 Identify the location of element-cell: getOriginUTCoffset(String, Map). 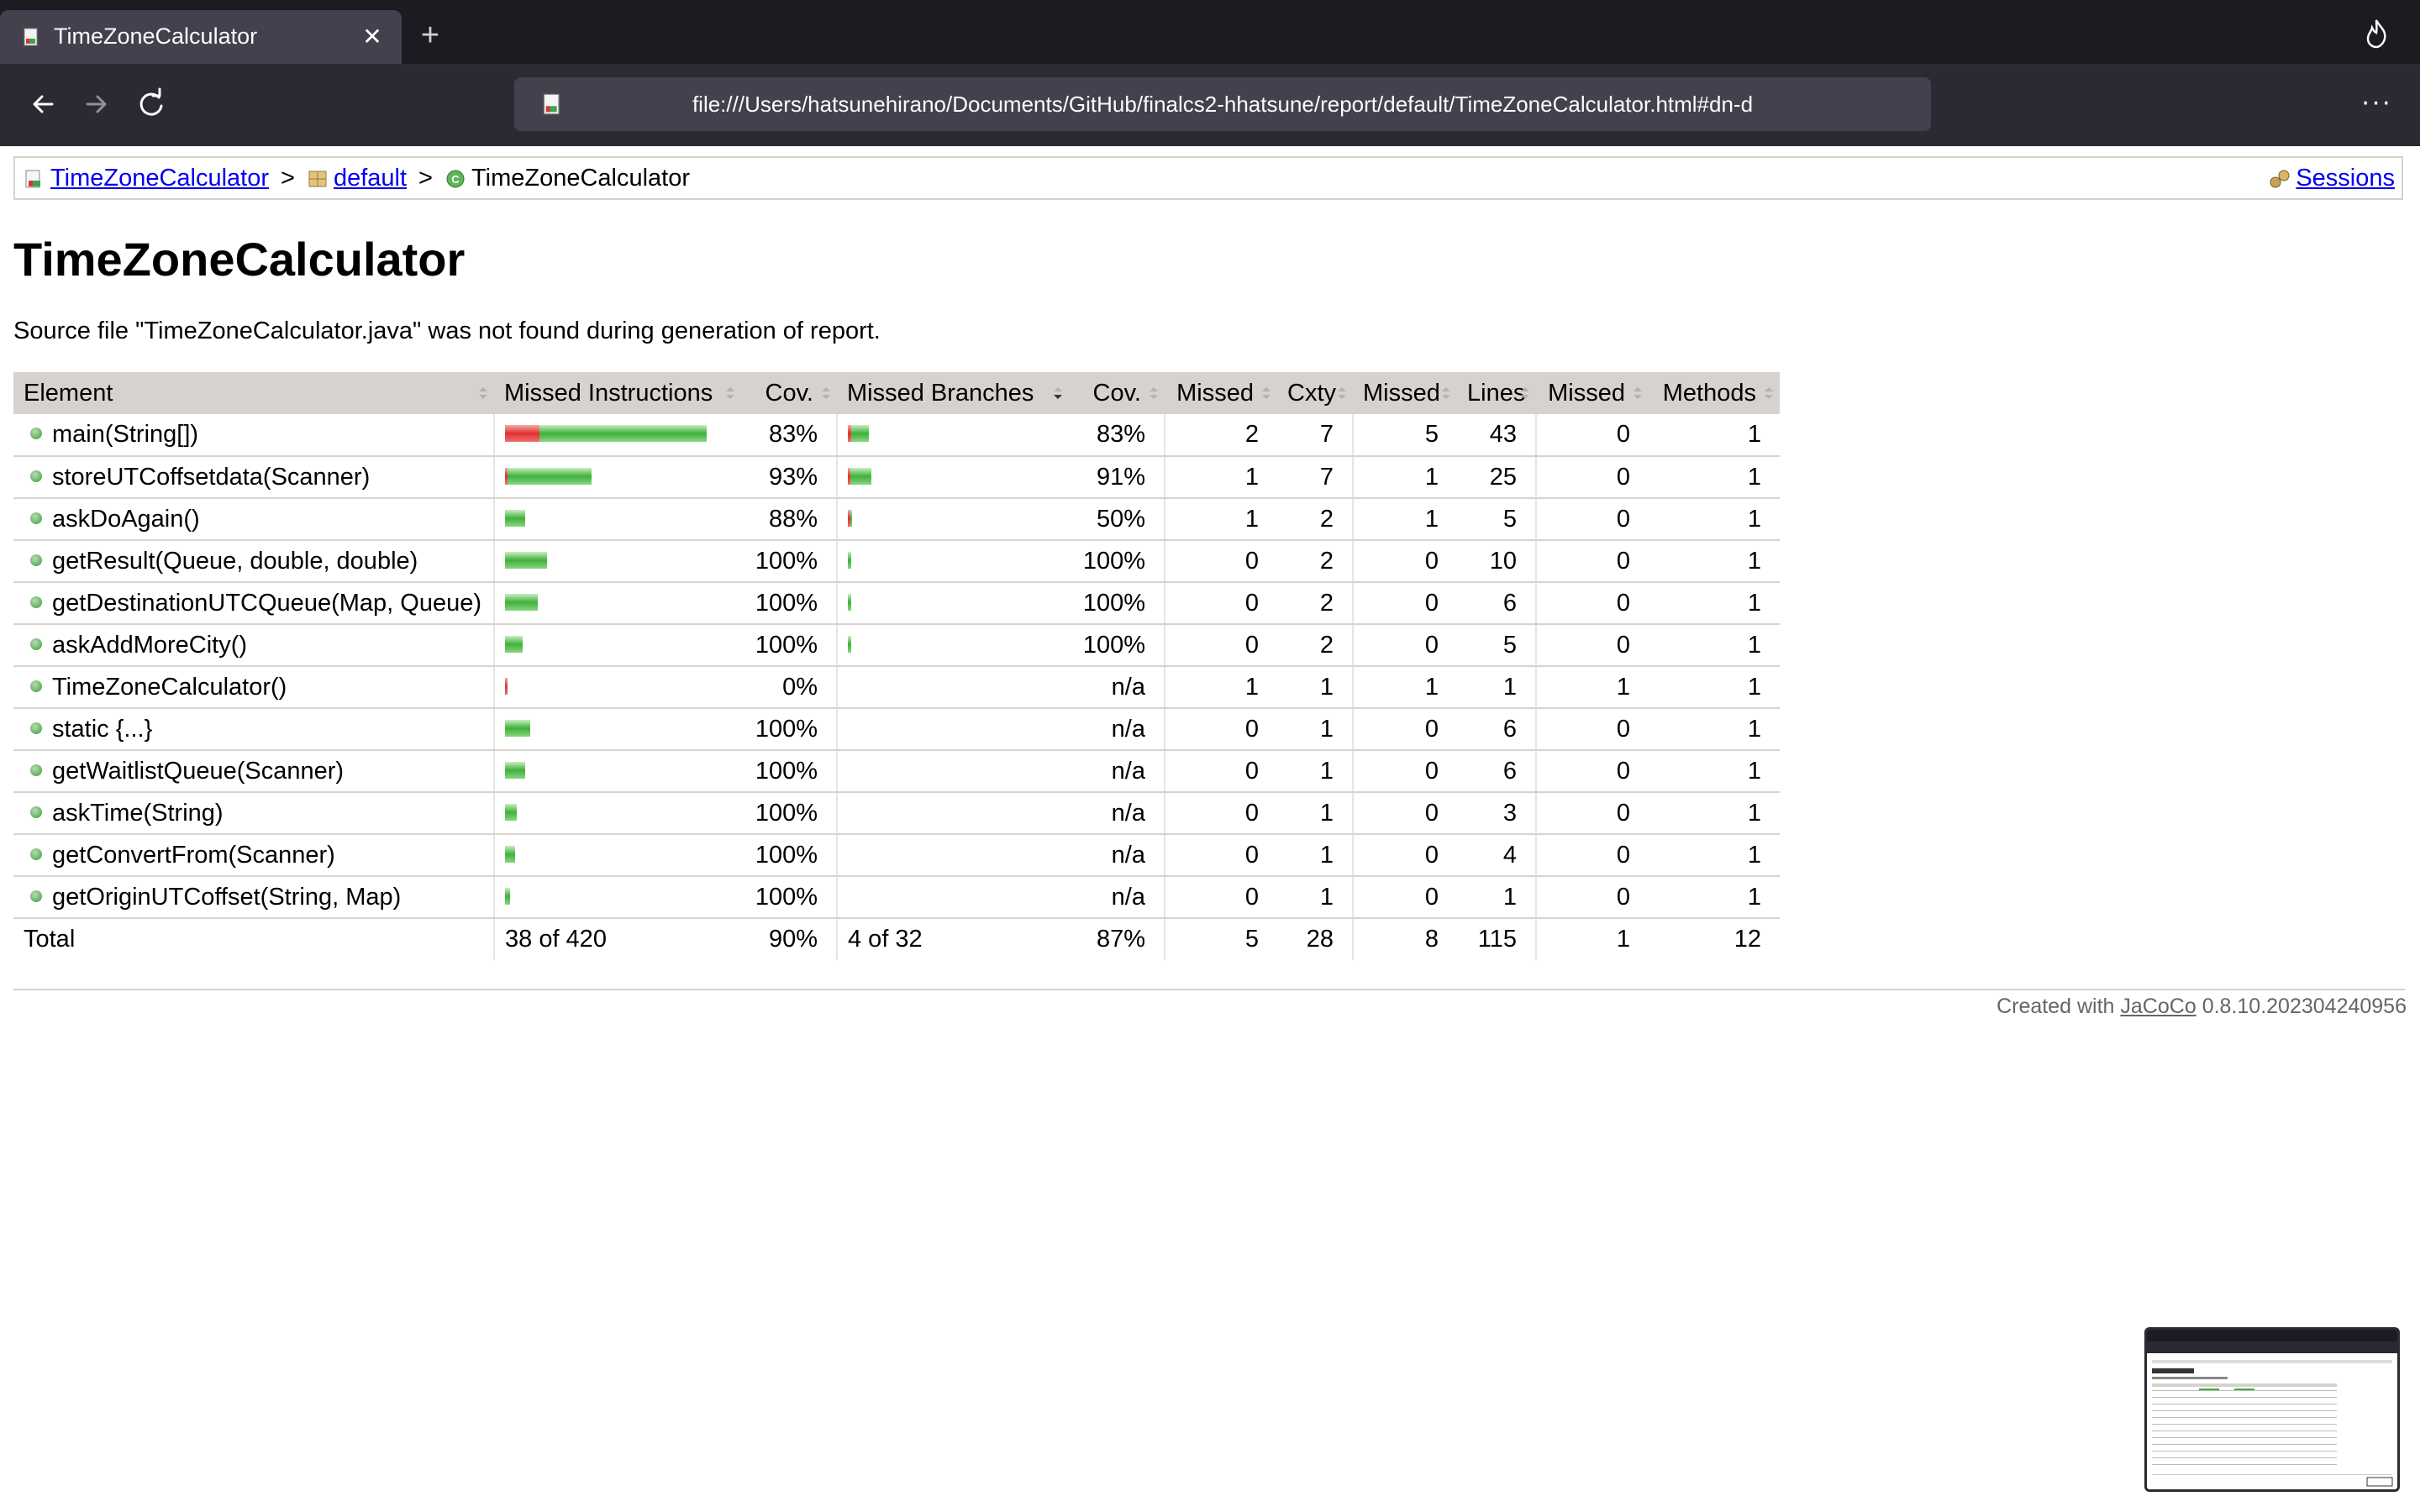
(254, 897).